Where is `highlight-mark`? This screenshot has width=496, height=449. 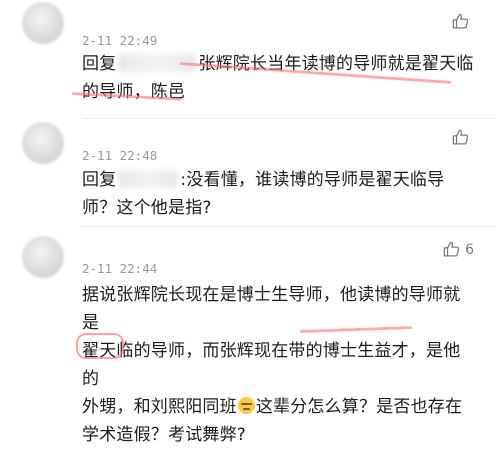 highlight-mark is located at coordinates (100, 346).